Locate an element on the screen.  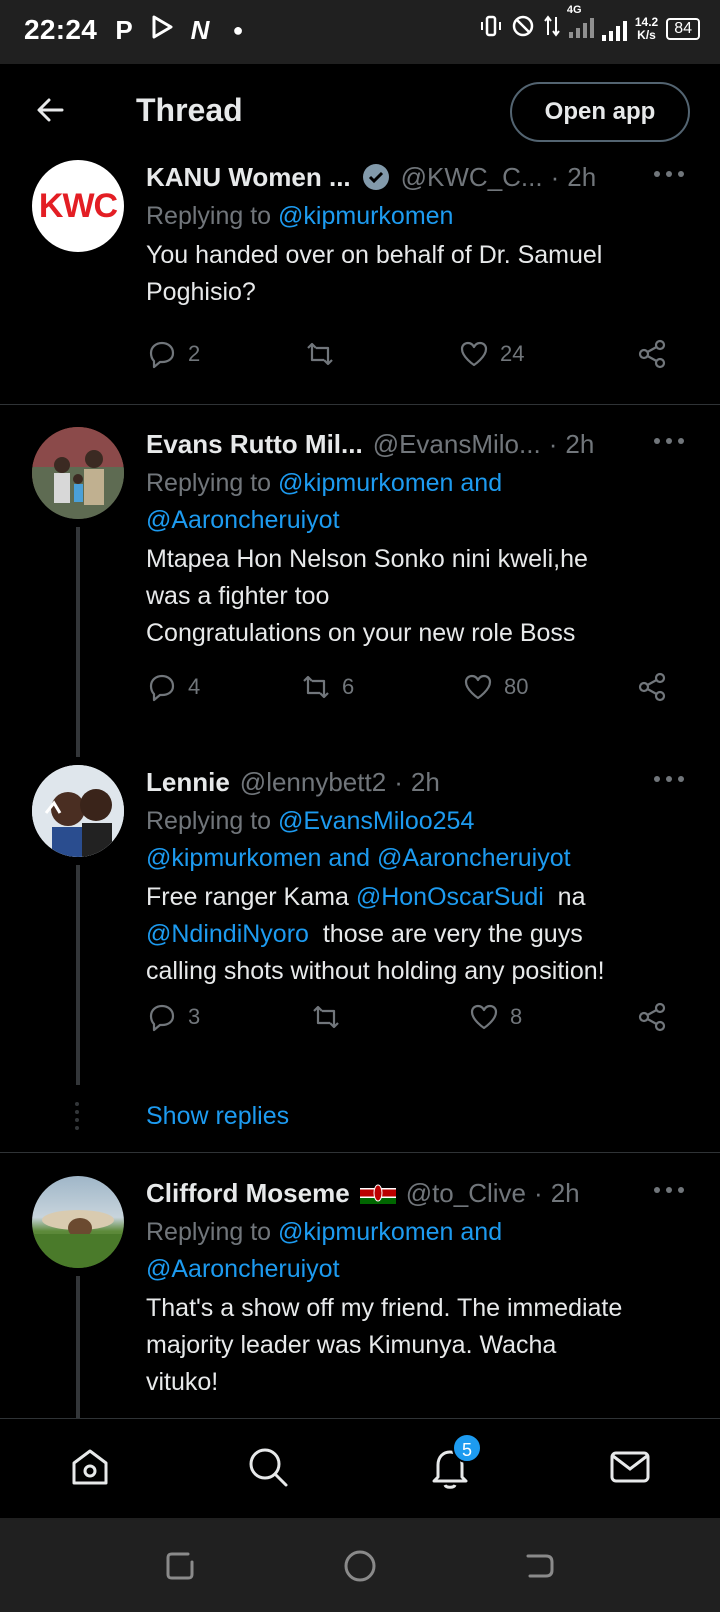
mention-link: @NdindiNyoro is located at coordinates (227, 934).